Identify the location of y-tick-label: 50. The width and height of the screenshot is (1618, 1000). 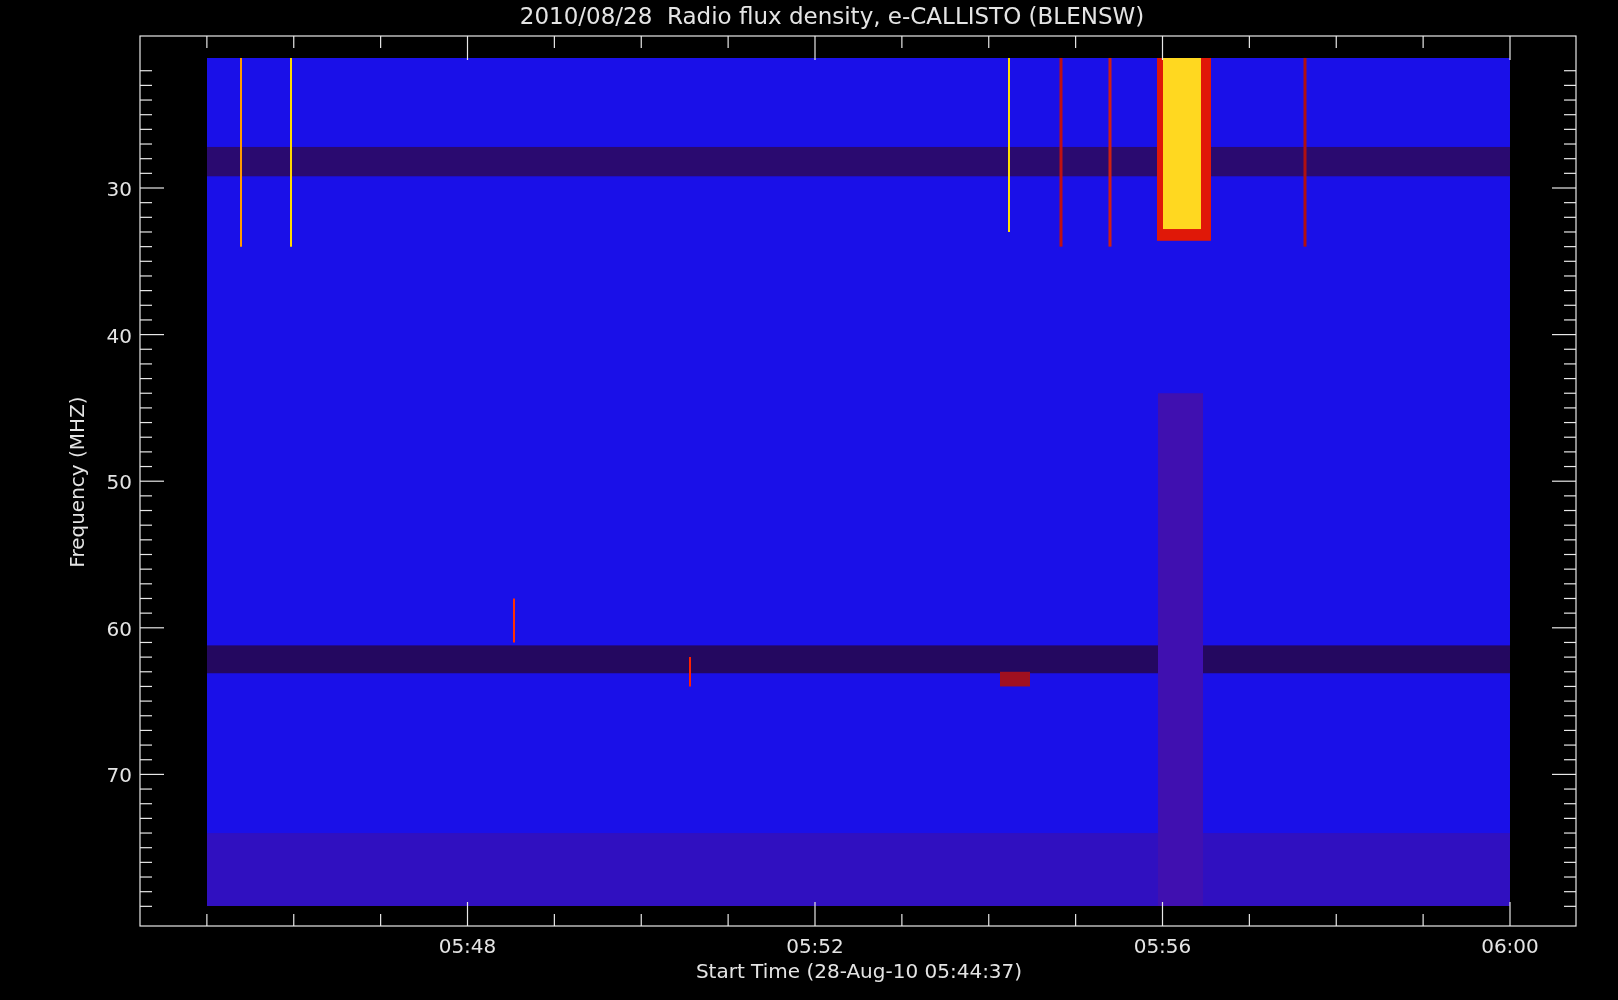
(119, 482).